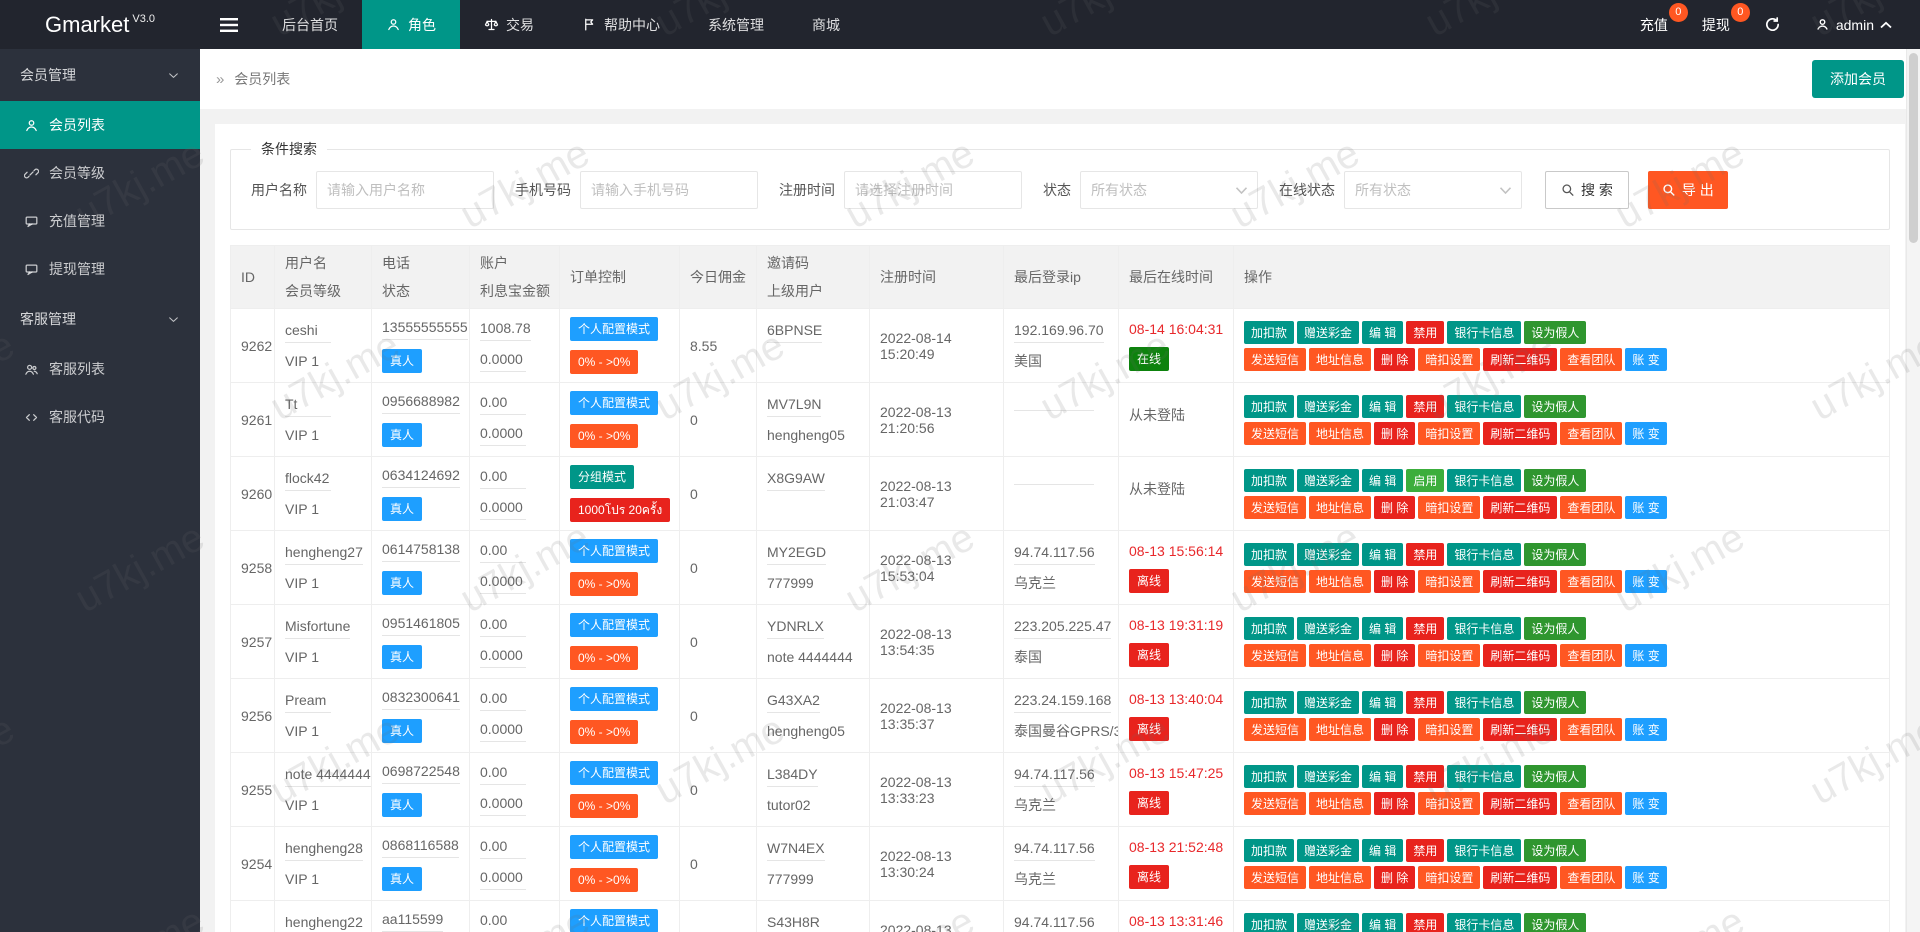 Image resolution: width=1920 pixels, height=932 pixels. Describe the element at coordinates (669, 190) in the screenshot. I see `phone-input` at that location.